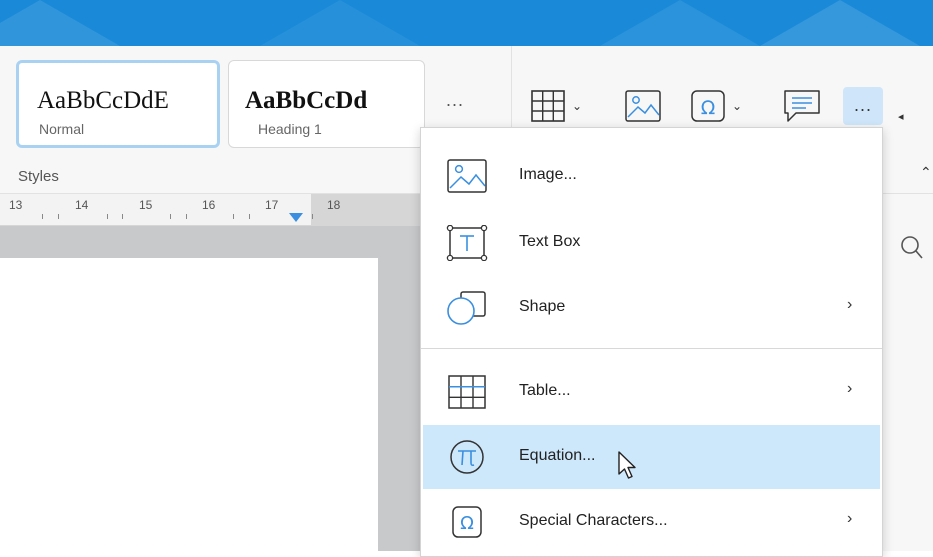 This screenshot has width=933, height=557. I want to click on horizontal-ruler: 13 14 15 16 17 18, so click(210, 210).